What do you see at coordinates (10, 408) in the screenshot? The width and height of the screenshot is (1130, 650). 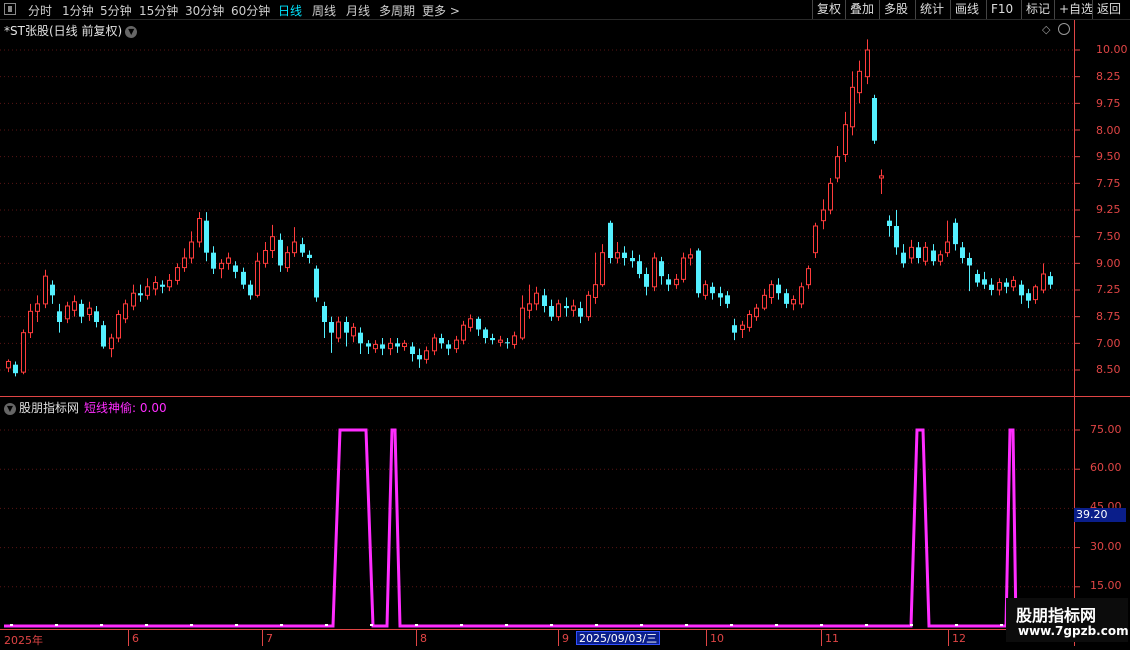 I see `chevron-down-icon: ▼` at bounding box center [10, 408].